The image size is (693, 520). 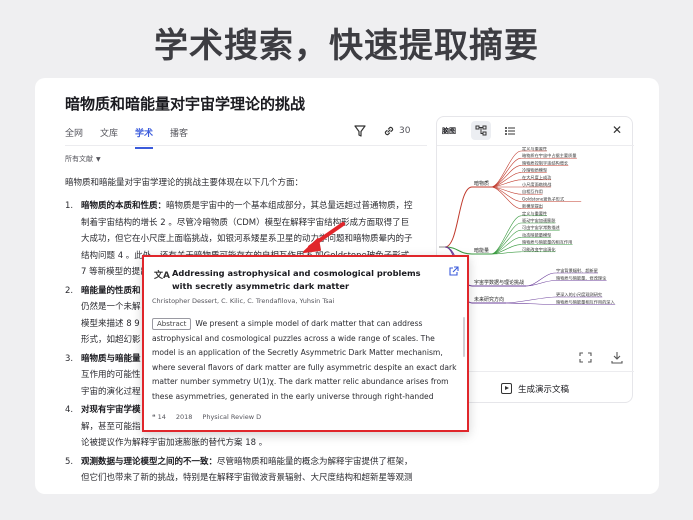 What do you see at coordinates (247, 239) in the screenshot?
I see `item-line: 大成功，但它在小尺度上面临挑战，如银河系矮星系卫星的动力学问题和暗物质晕内的子` at bounding box center [247, 239].